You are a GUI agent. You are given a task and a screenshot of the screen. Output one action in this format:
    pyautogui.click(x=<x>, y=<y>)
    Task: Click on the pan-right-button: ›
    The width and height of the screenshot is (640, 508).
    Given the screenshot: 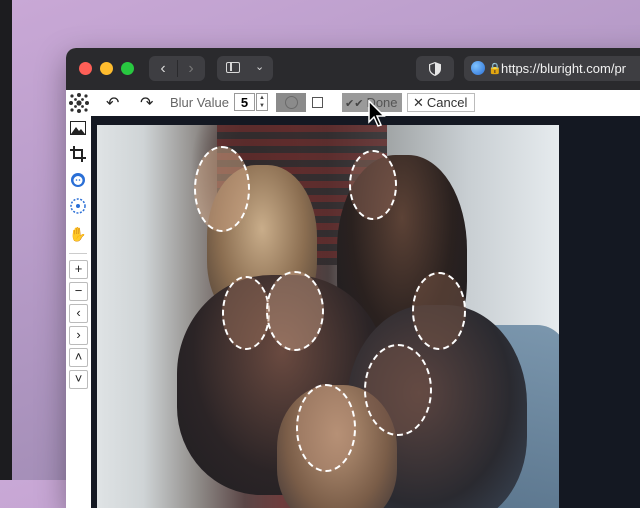 What is the action you would take?
    pyautogui.click(x=78, y=335)
    